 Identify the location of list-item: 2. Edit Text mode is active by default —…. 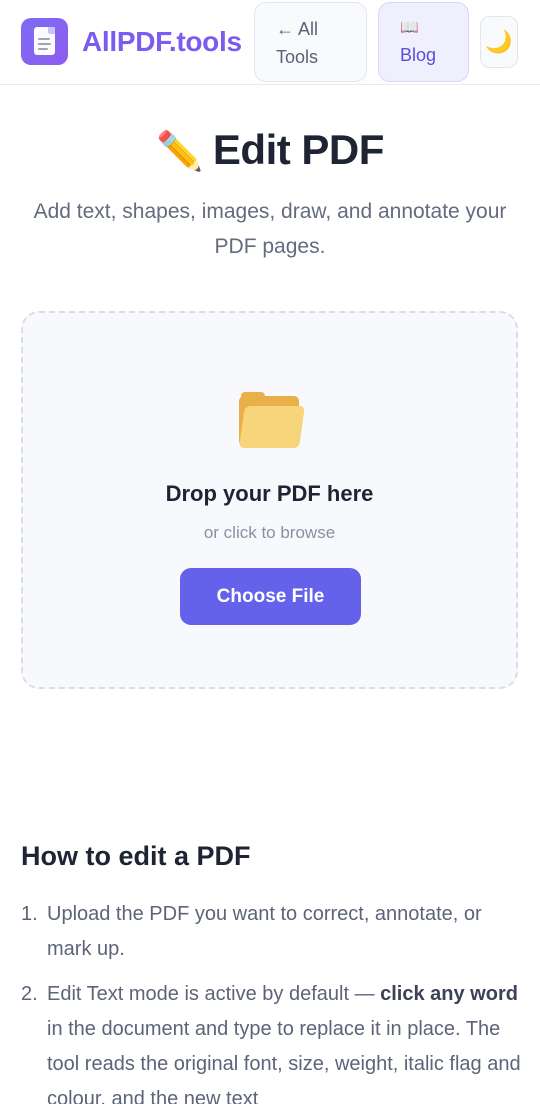
(271, 1040).